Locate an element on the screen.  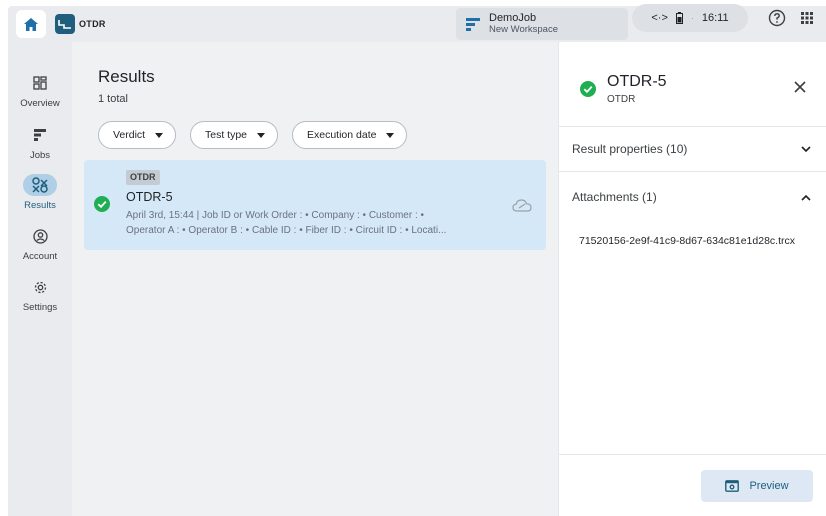
detail-subtitle: OTDR is located at coordinates (621, 99).